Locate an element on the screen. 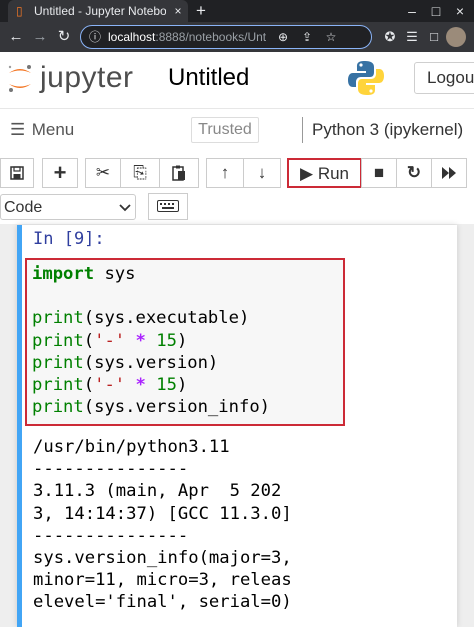 The width and height of the screenshot is (474, 627). back-icon: ← is located at coordinates (16, 37).